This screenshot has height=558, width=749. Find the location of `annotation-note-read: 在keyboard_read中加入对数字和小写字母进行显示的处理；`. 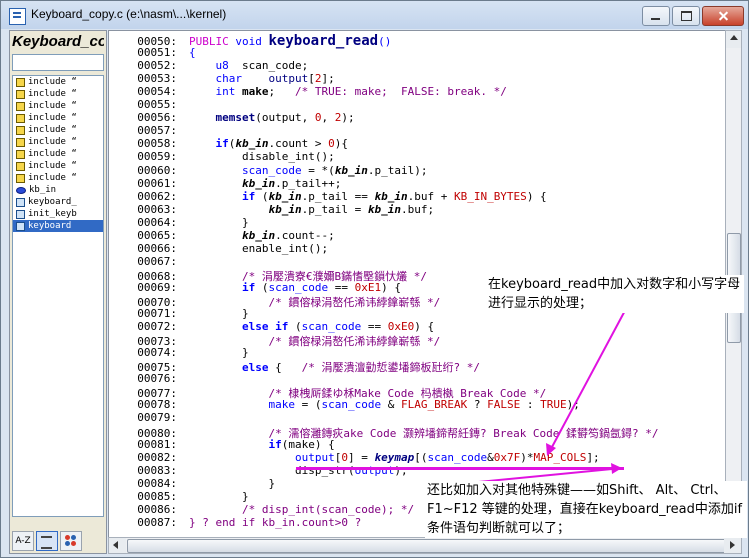

annotation-note-read: 在keyboard_read中加入对数字和小写字母进行显示的处理； is located at coordinates (615, 294).